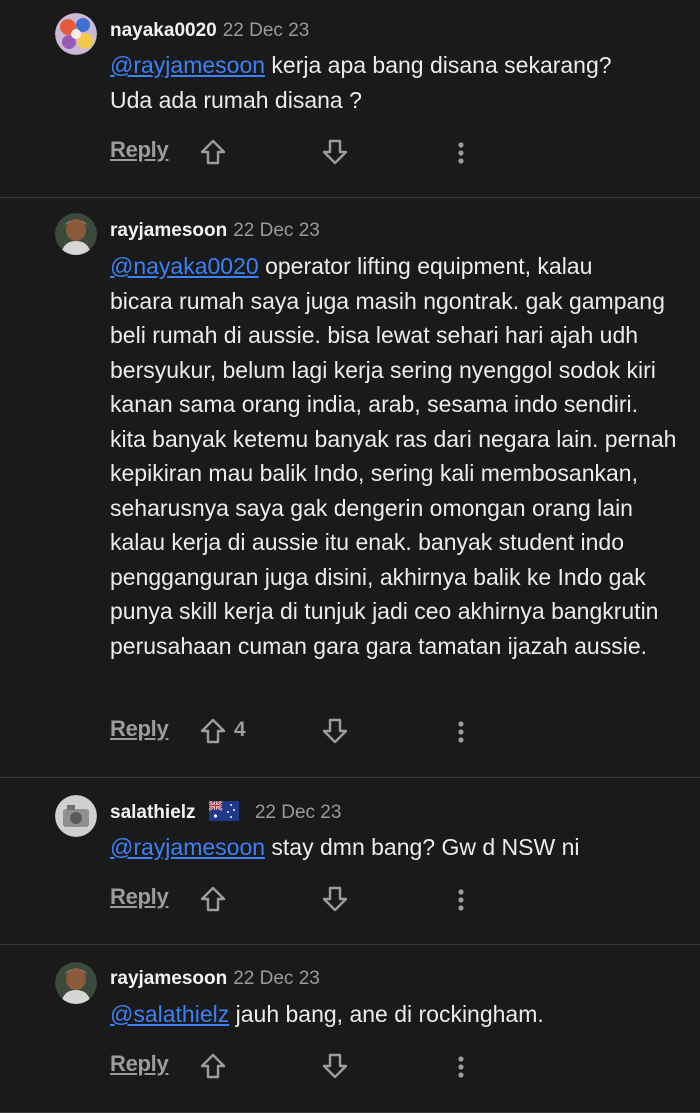 Image resolution: width=700 pixels, height=1113 pixels. What do you see at coordinates (163, 30) in the screenshot?
I see `username: nayaka0020` at bounding box center [163, 30].